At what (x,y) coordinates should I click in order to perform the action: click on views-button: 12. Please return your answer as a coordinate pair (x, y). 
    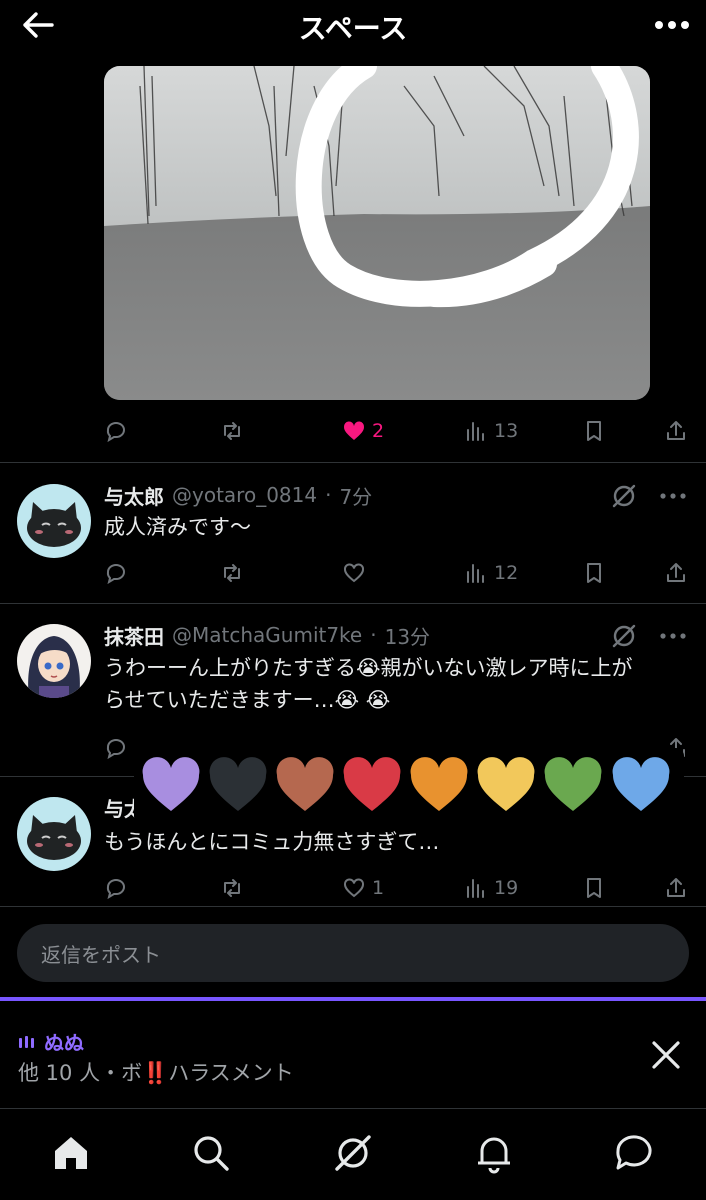
    Looking at the image, I should click on (491, 573).